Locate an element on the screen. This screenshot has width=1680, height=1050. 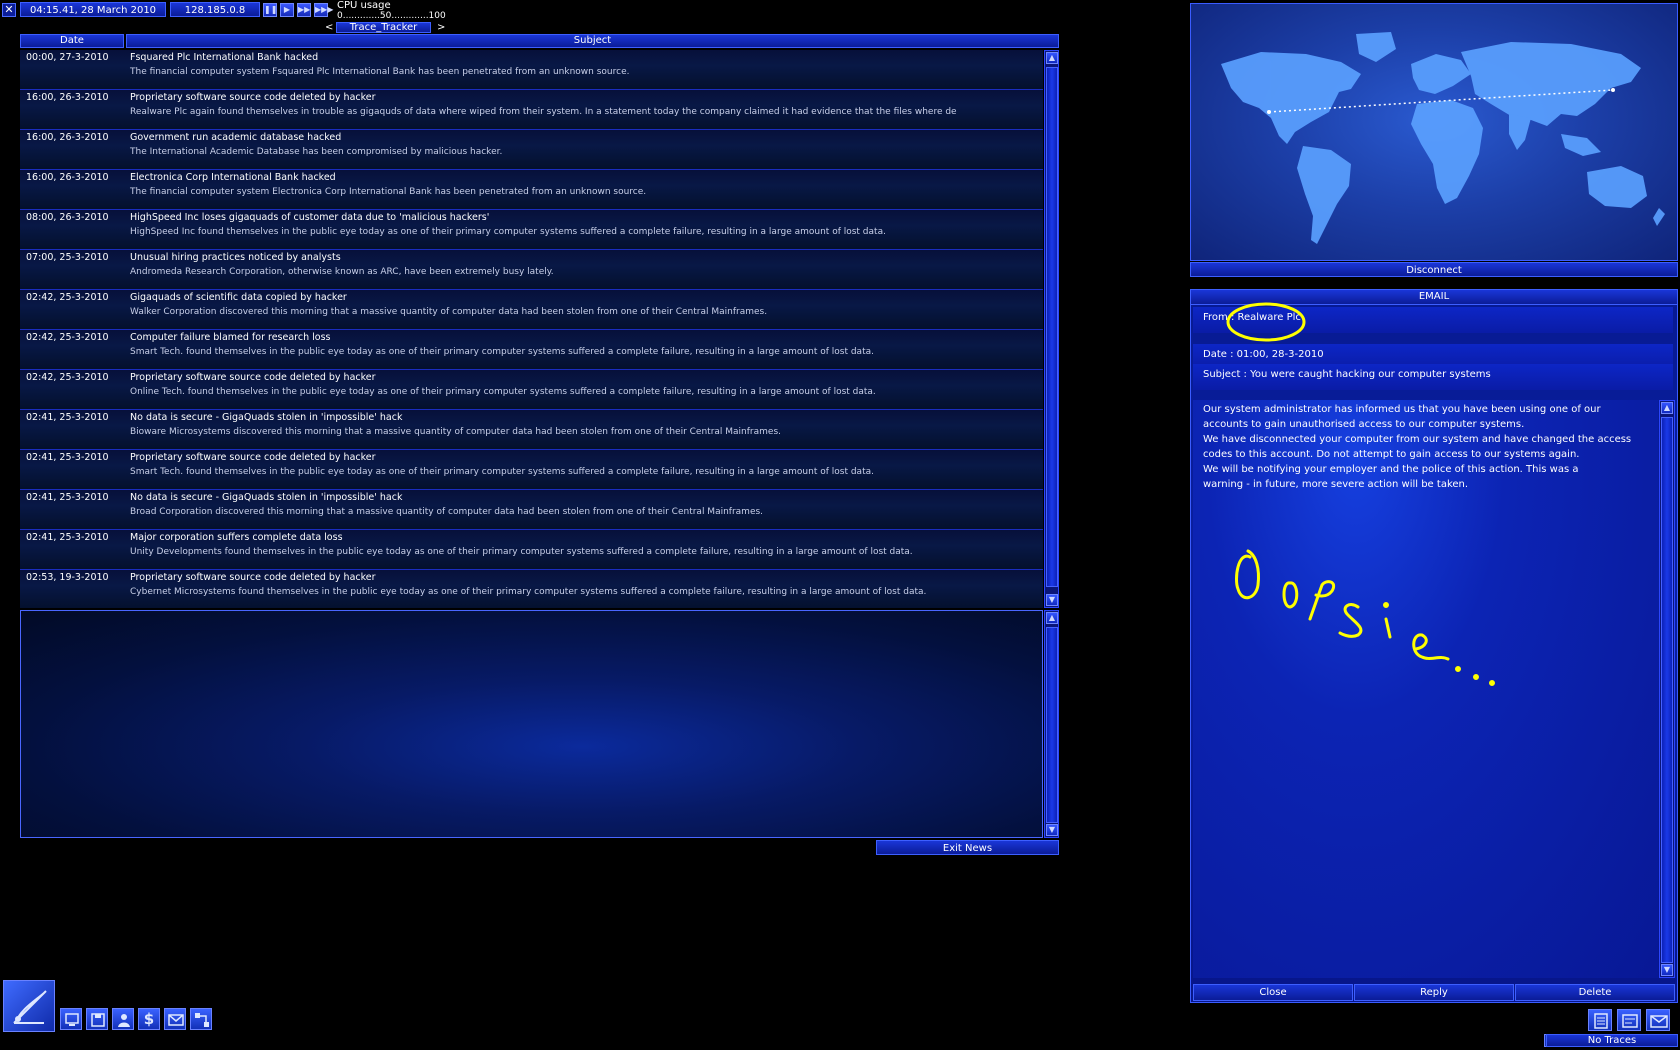
email-scroll-thumb is located at coordinates (1667, 690).